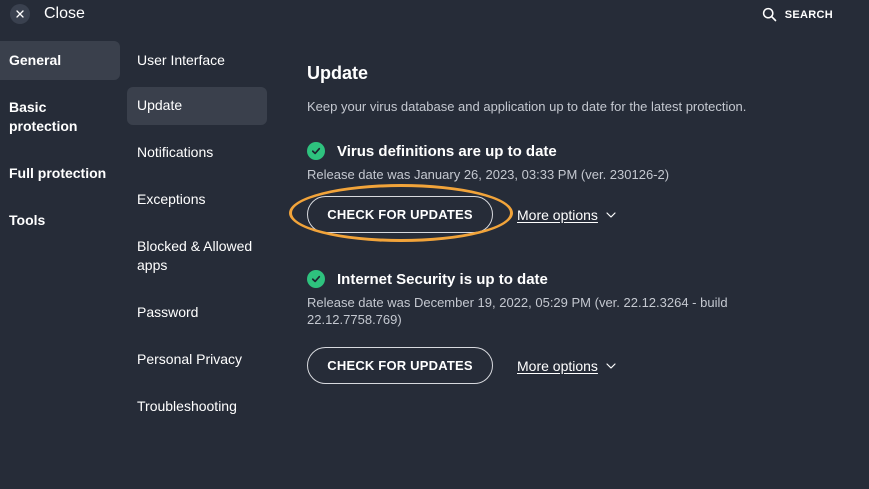  I want to click on internet-security-status: Internet Security is up to date, so click(442, 279).